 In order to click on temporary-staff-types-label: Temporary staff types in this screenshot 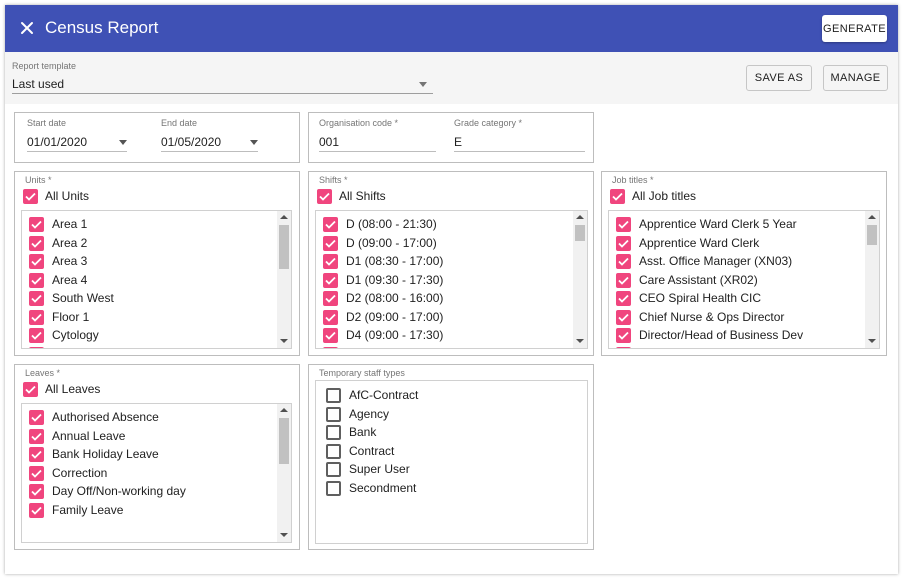, I will do `click(362, 373)`.